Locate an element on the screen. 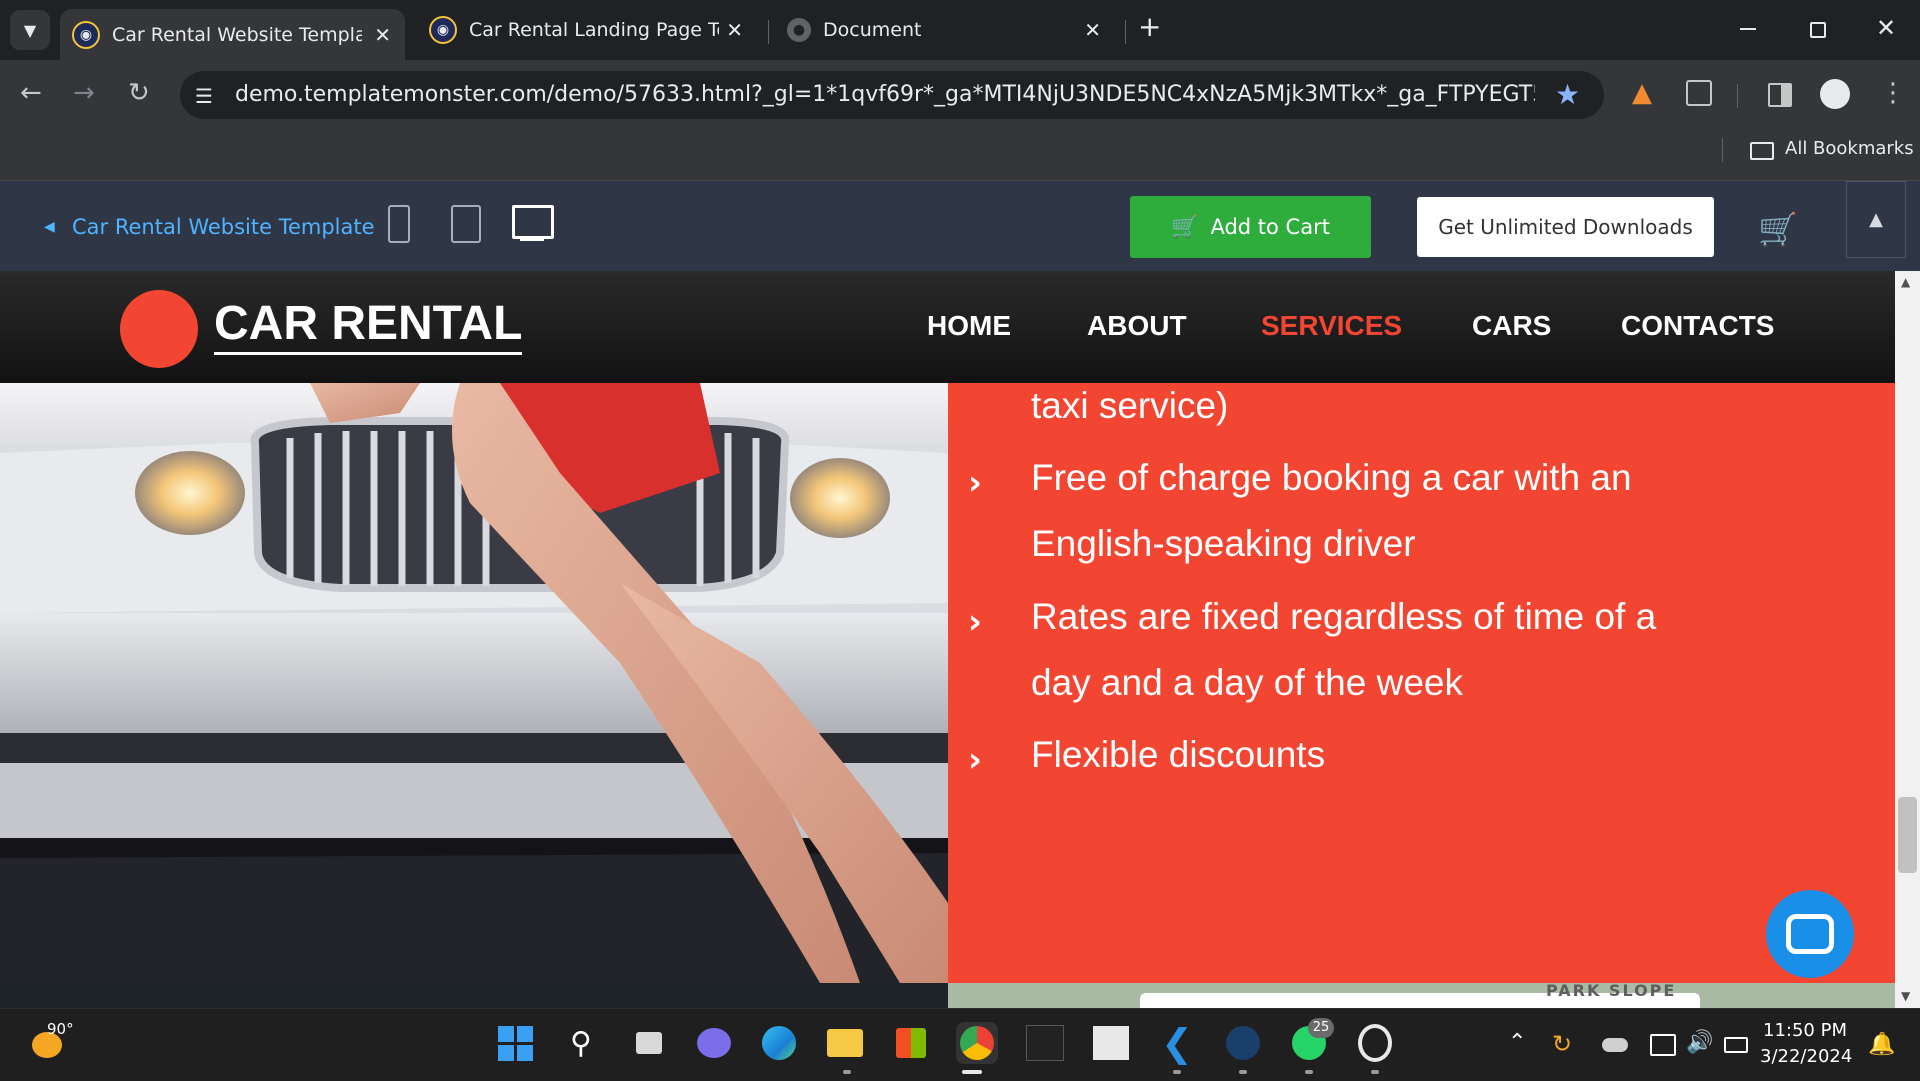 The image size is (1920, 1081). get-unlimited-downloads-button: Get Unlimited Downloads is located at coordinates (1565, 227).